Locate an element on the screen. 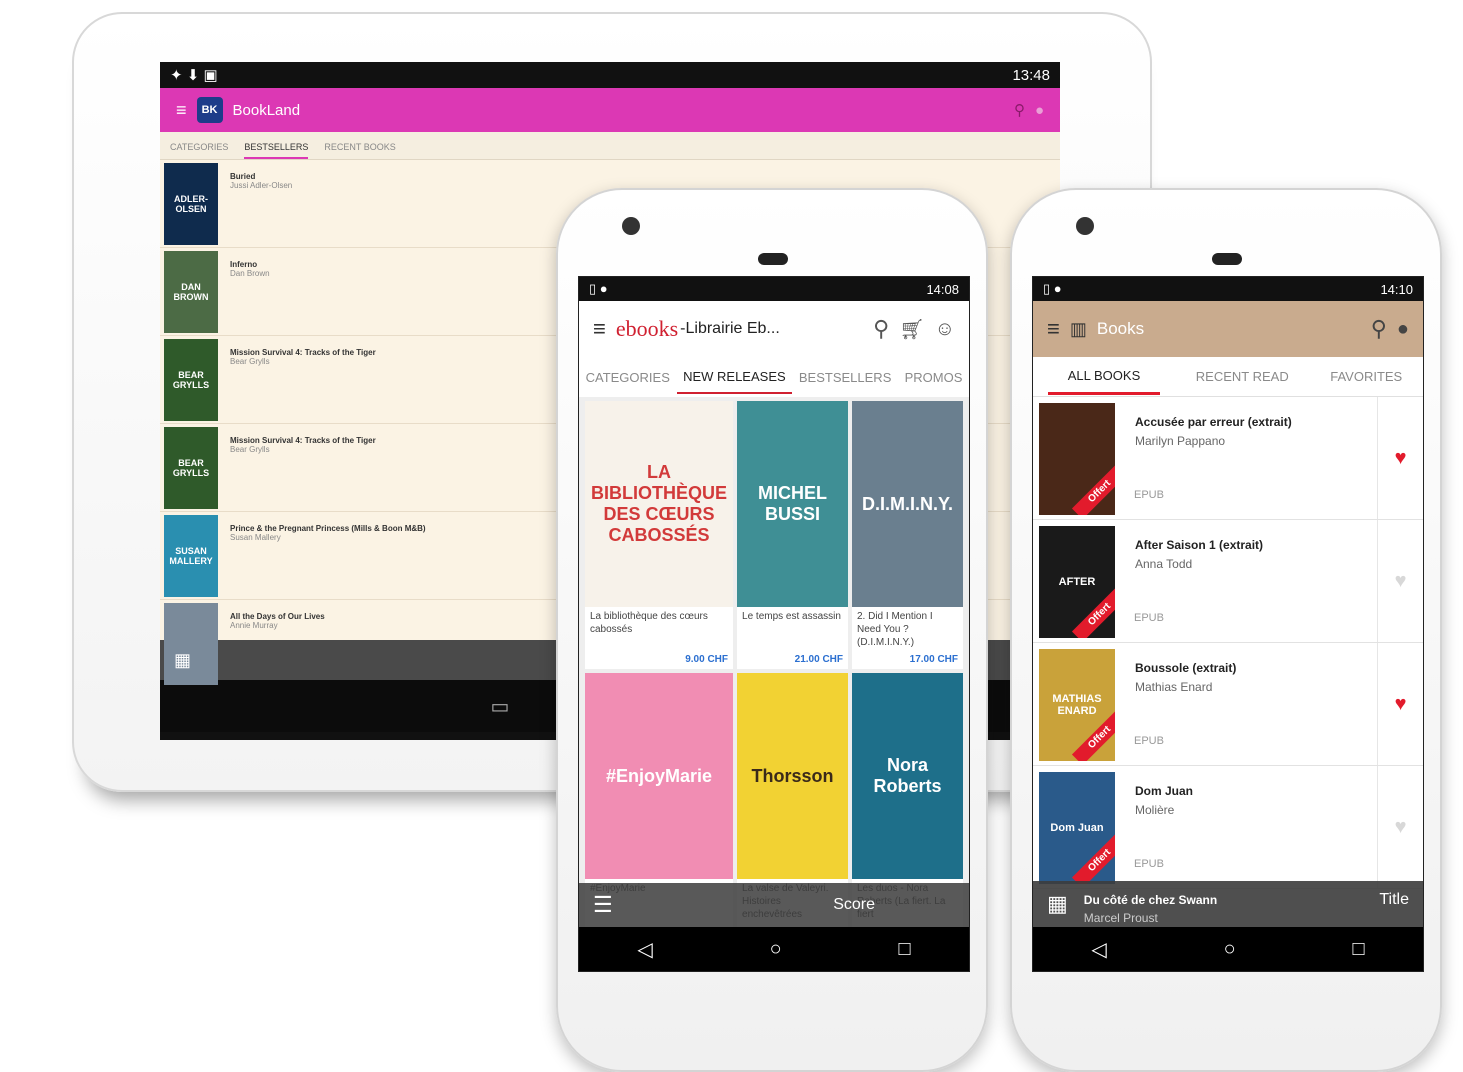 This screenshot has width=1463, height=1072. tab-new-releases: NEW RELEASES is located at coordinates (734, 377).